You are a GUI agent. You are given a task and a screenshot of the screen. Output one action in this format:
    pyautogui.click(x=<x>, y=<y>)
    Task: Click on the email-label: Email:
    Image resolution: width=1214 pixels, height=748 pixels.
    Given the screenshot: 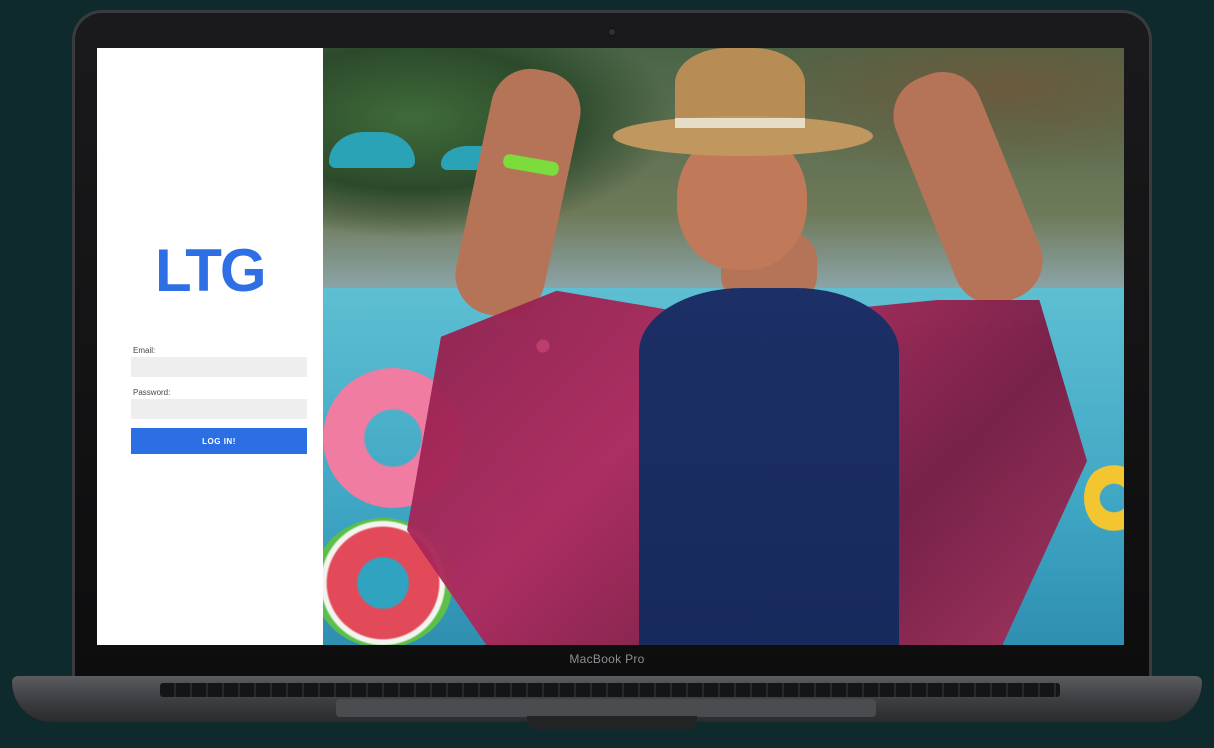 What is the action you would take?
    pyautogui.click(x=144, y=350)
    